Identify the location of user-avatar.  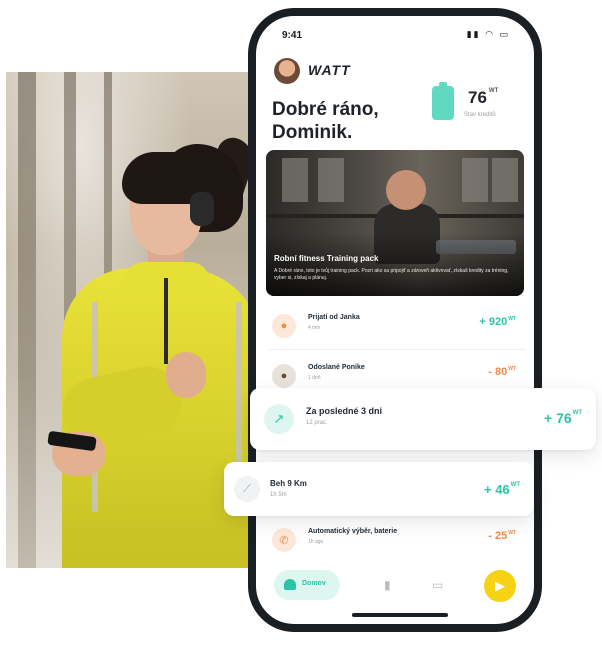
(287, 71).